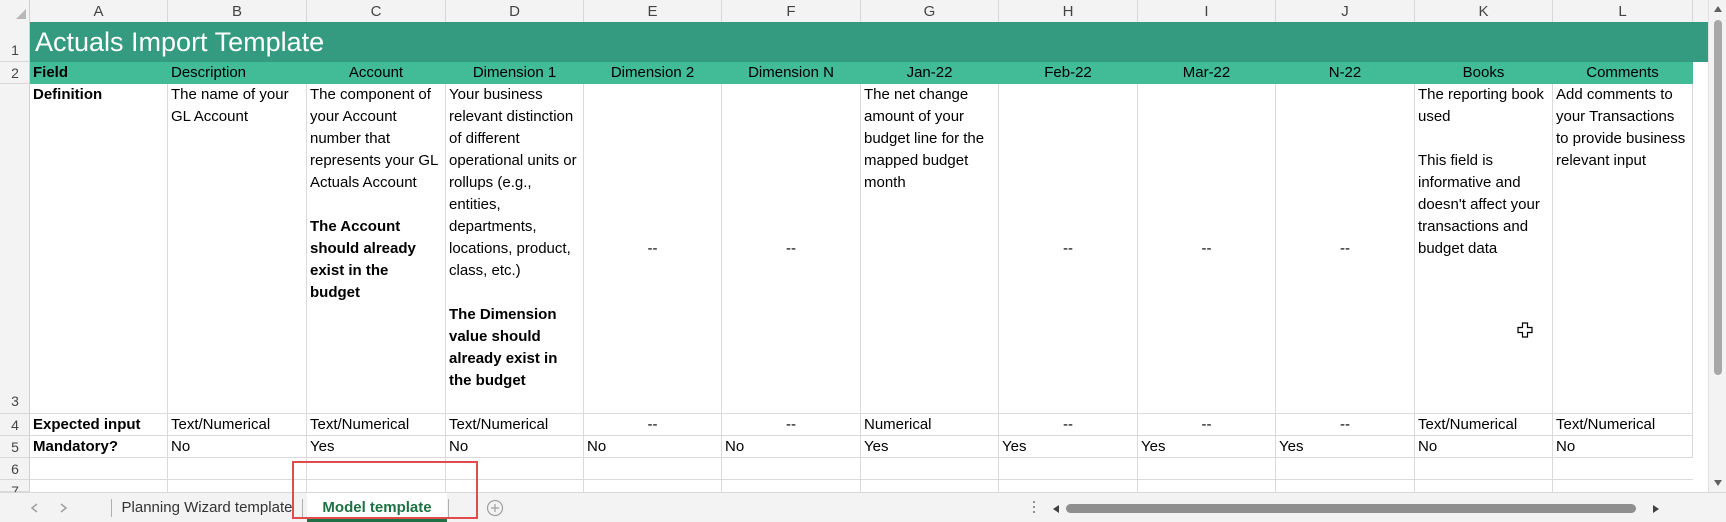 Image resolution: width=1726 pixels, height=522 pixels. I want to click on definition-dimension-n: --, so click(791, 249).